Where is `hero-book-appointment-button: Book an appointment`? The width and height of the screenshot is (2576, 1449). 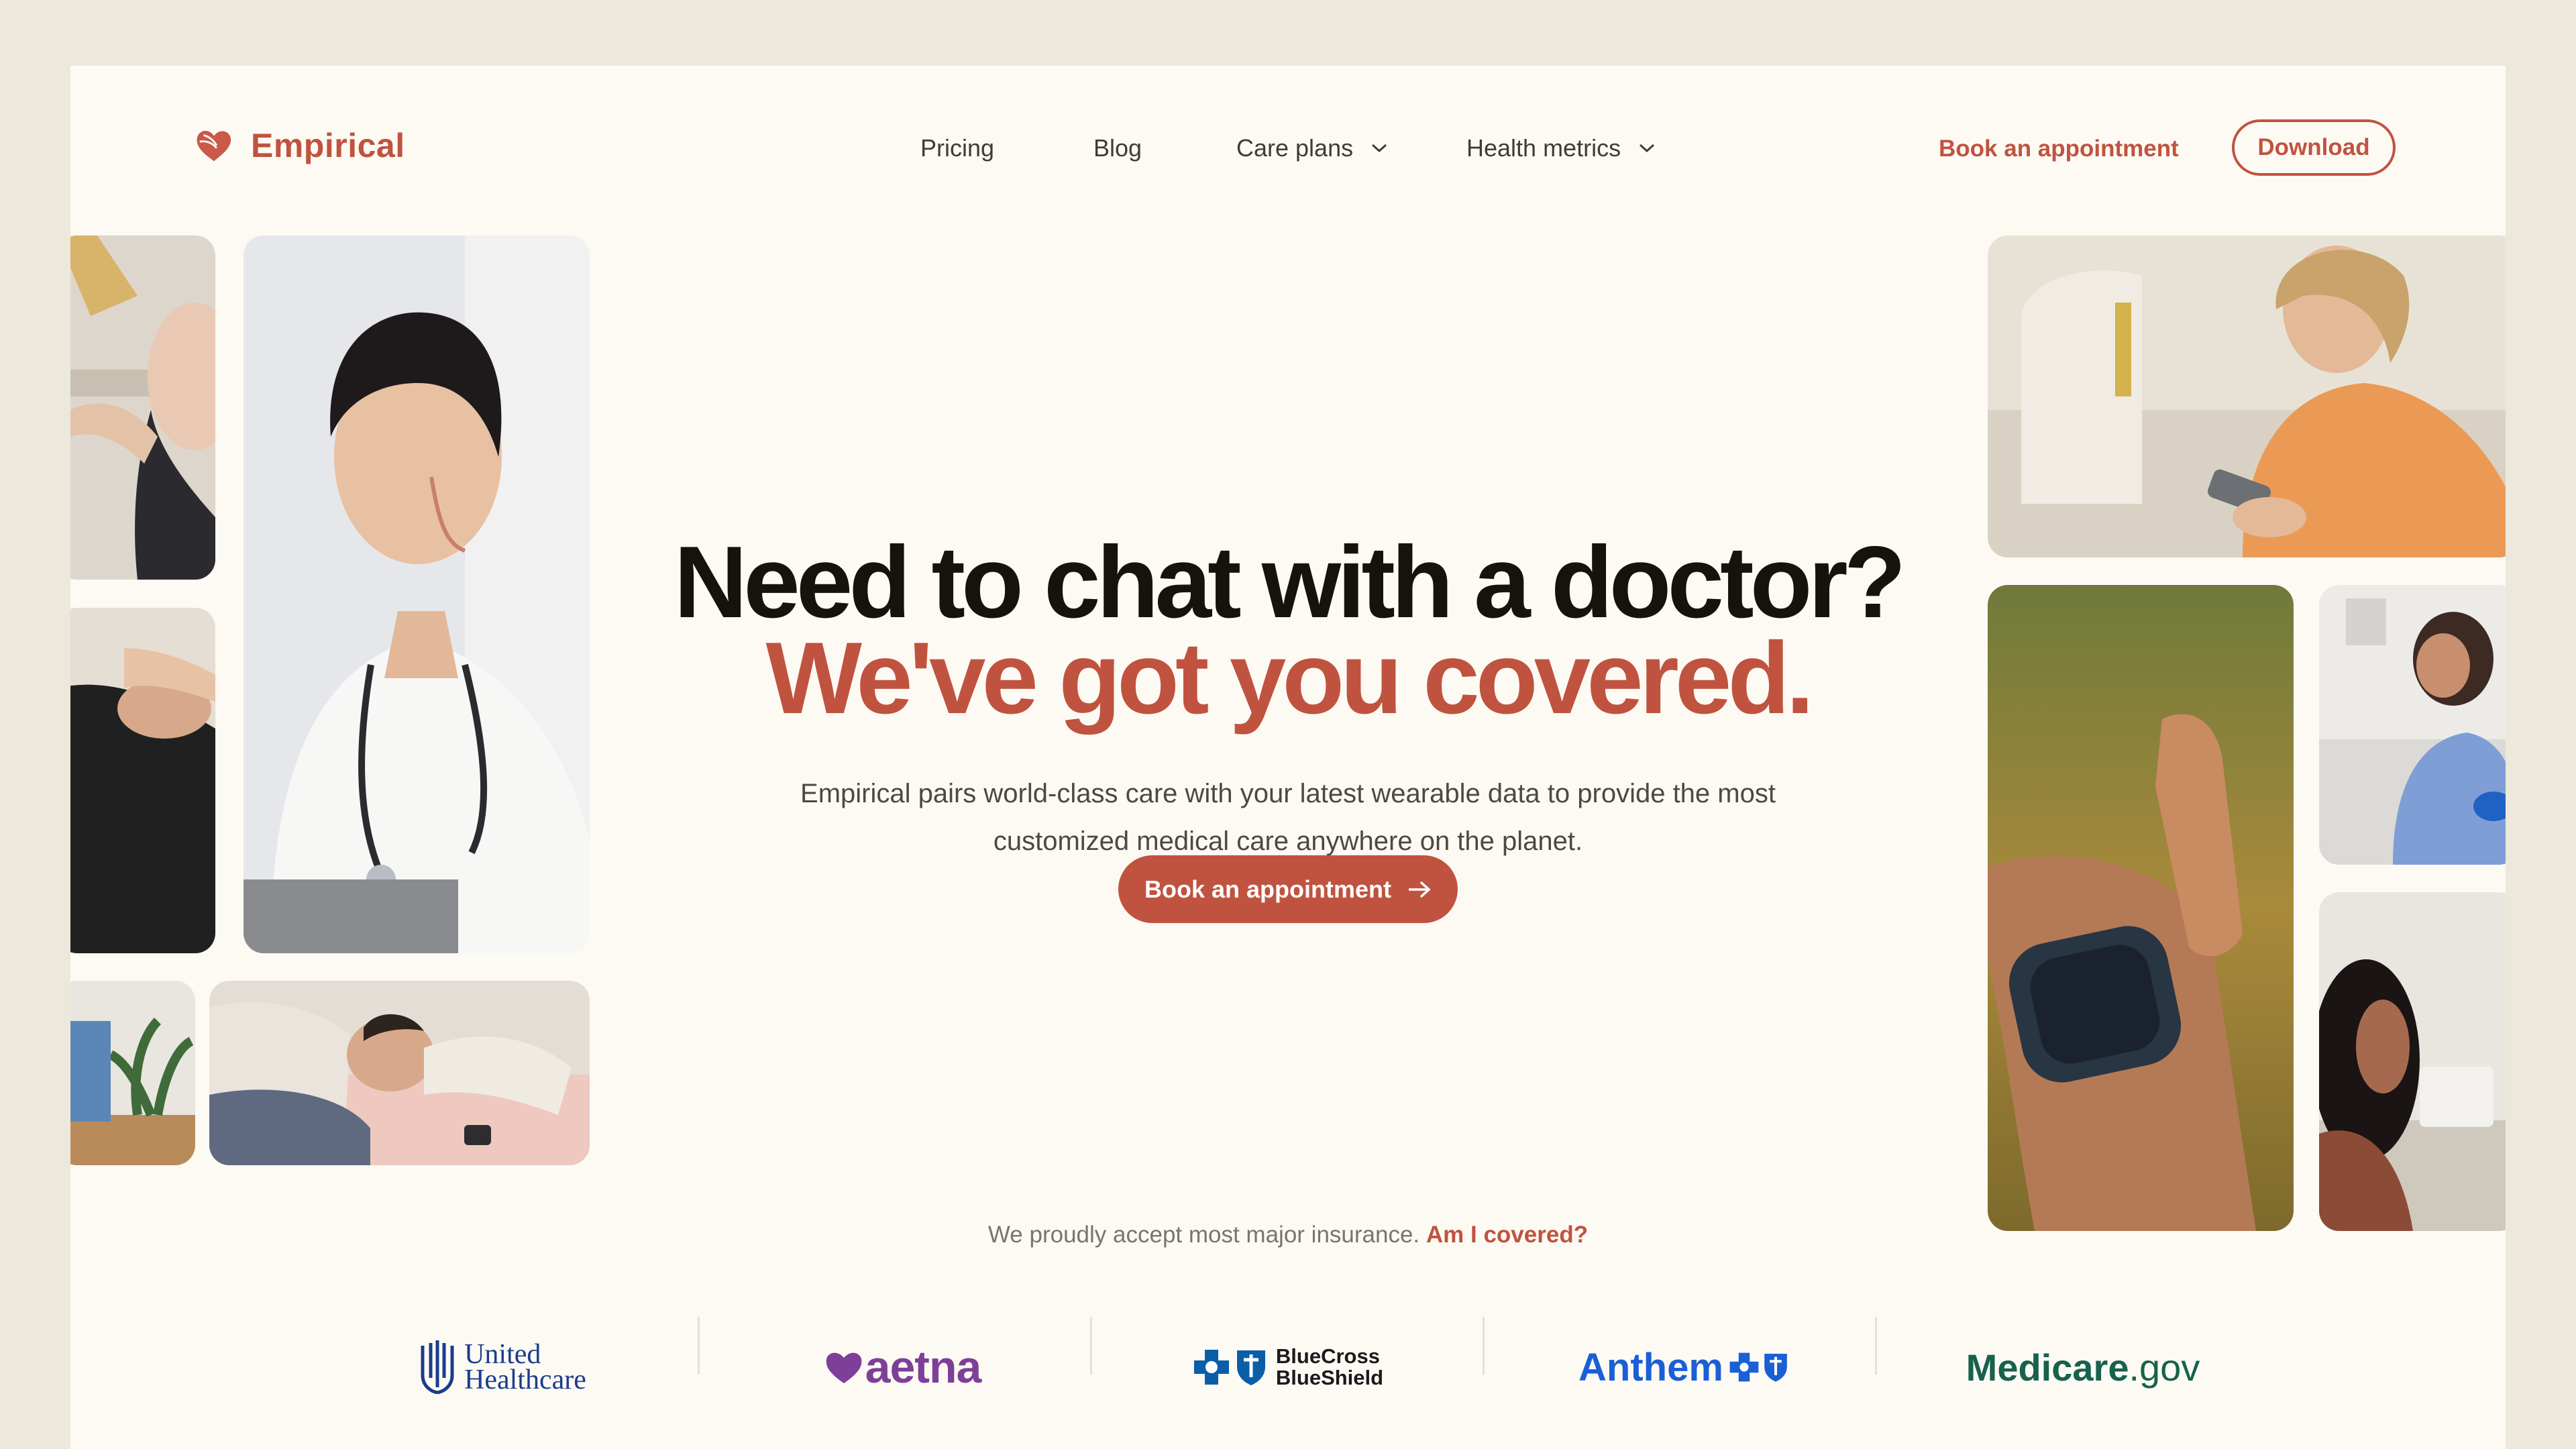 hero-book-appointment-button: Book an appointment is located at coordinates (1288, 889).